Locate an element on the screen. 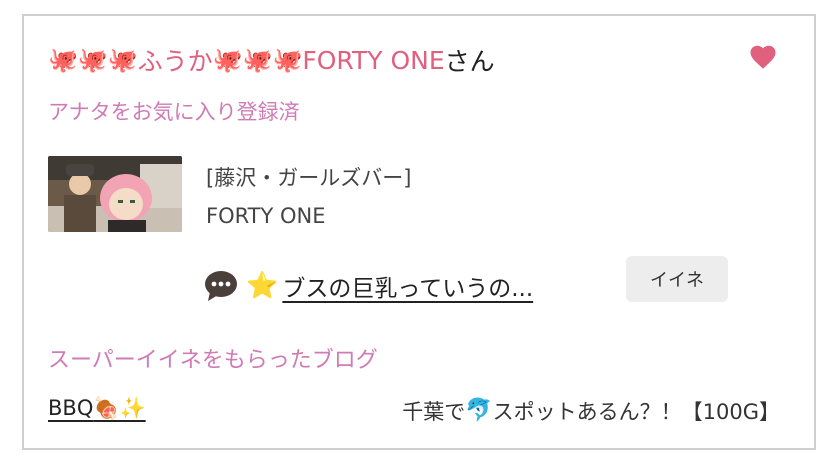 The width and height of the screenshot is (840, 466). blog-post-suffix: スポットあるん？！【100G】 is located at coordinates (636, 412).